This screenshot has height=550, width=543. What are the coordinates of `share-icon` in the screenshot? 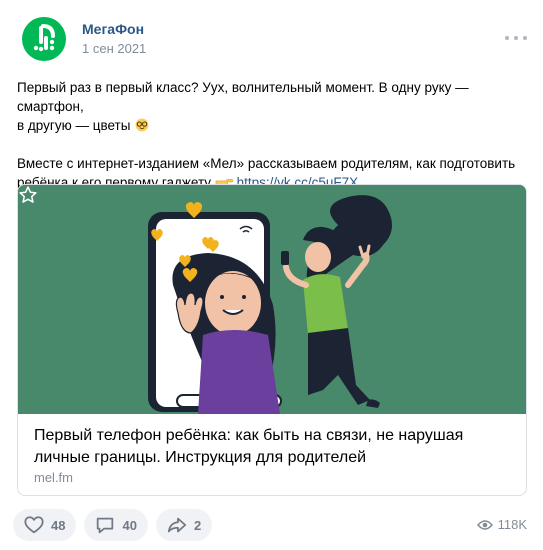 It's located at (177, 525).